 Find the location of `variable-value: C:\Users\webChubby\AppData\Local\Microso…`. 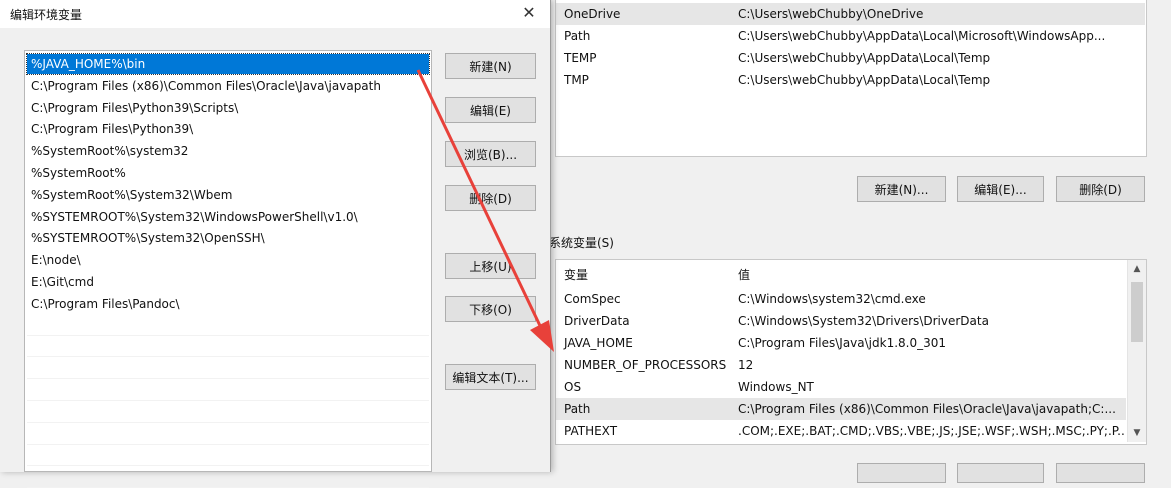

variable-value: C:\Users\webChubby\AppData\Local\Microso… is located at coordinates (922, 36).